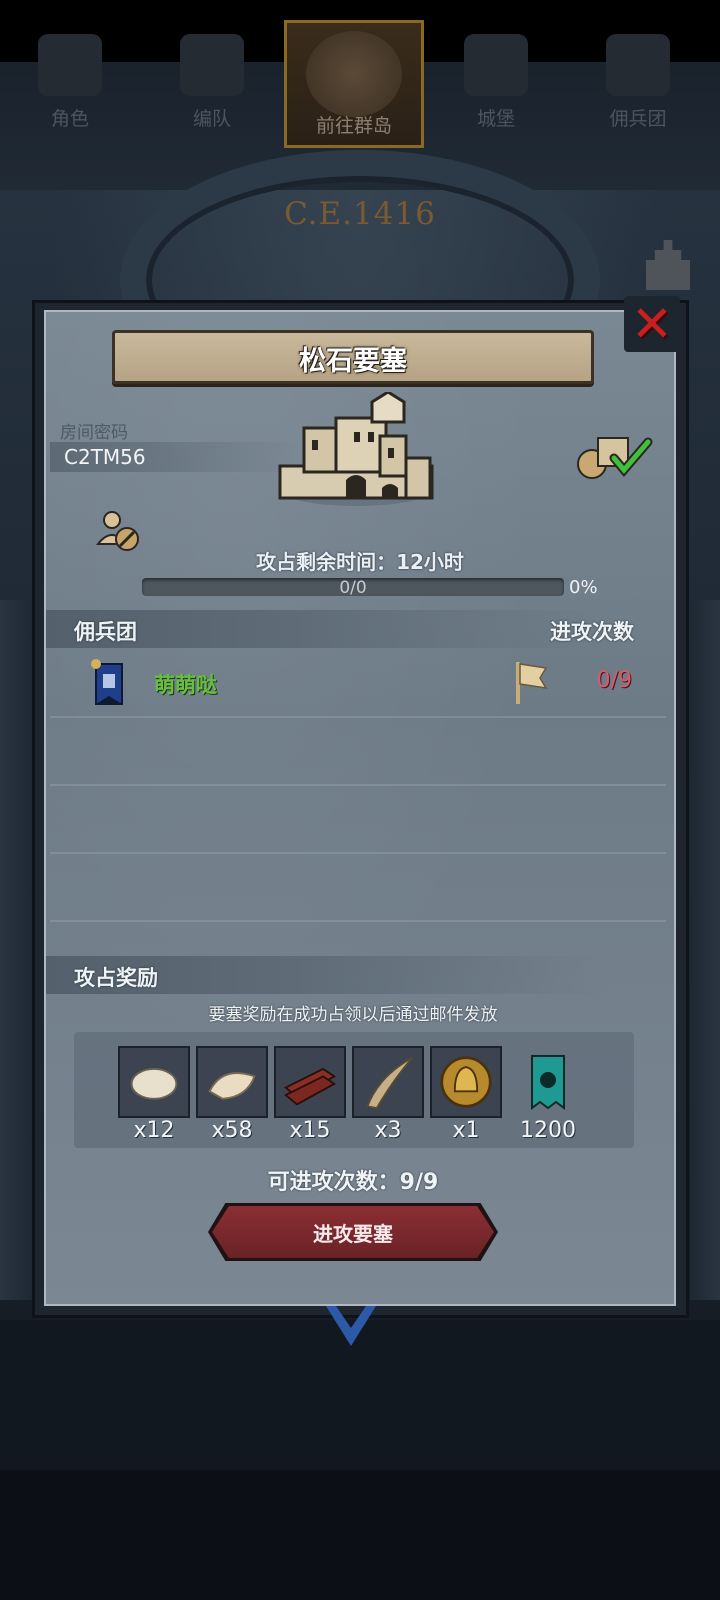  I want to click on tab-label: 编队, so click(211, 119).